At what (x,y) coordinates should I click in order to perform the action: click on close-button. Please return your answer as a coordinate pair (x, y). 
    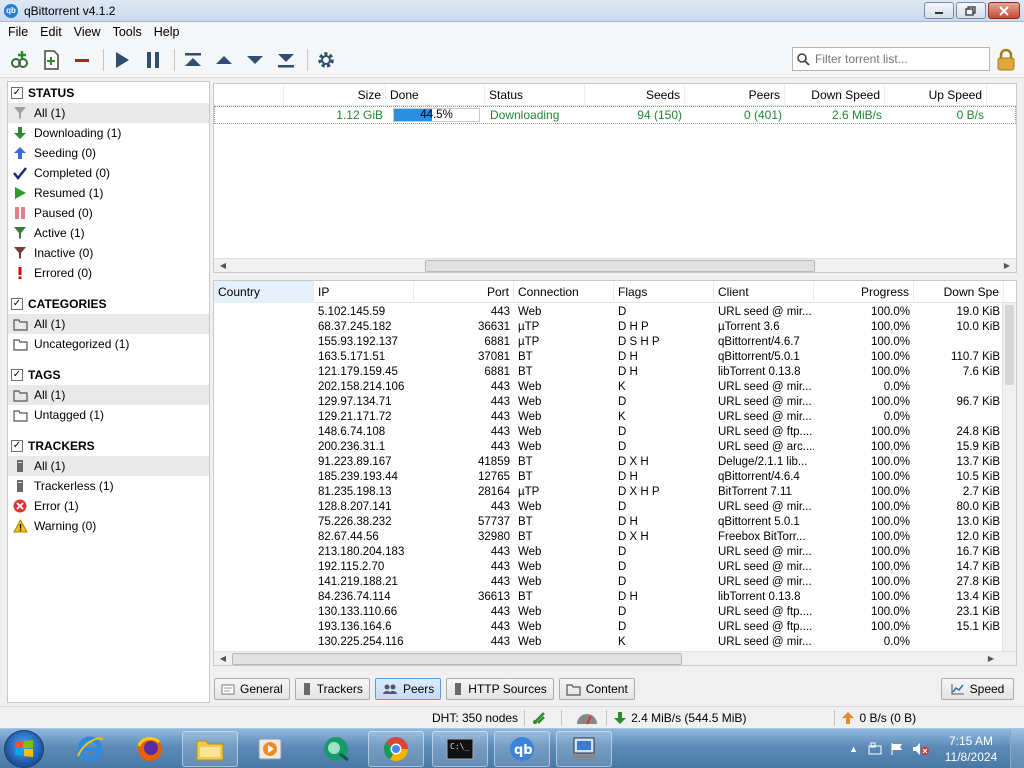
    Looking at the image, I should click on (1004, 10).